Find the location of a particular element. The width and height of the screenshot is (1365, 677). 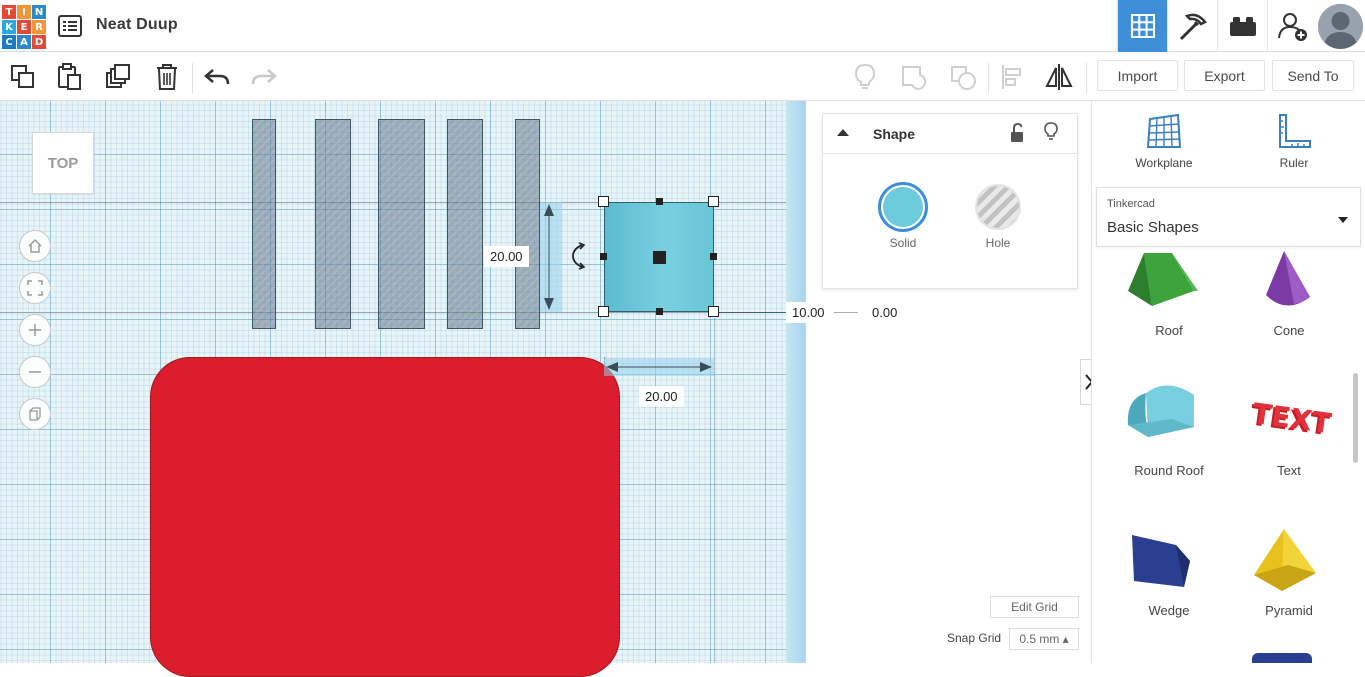

undo-icon is located at coordinates (217, 77).